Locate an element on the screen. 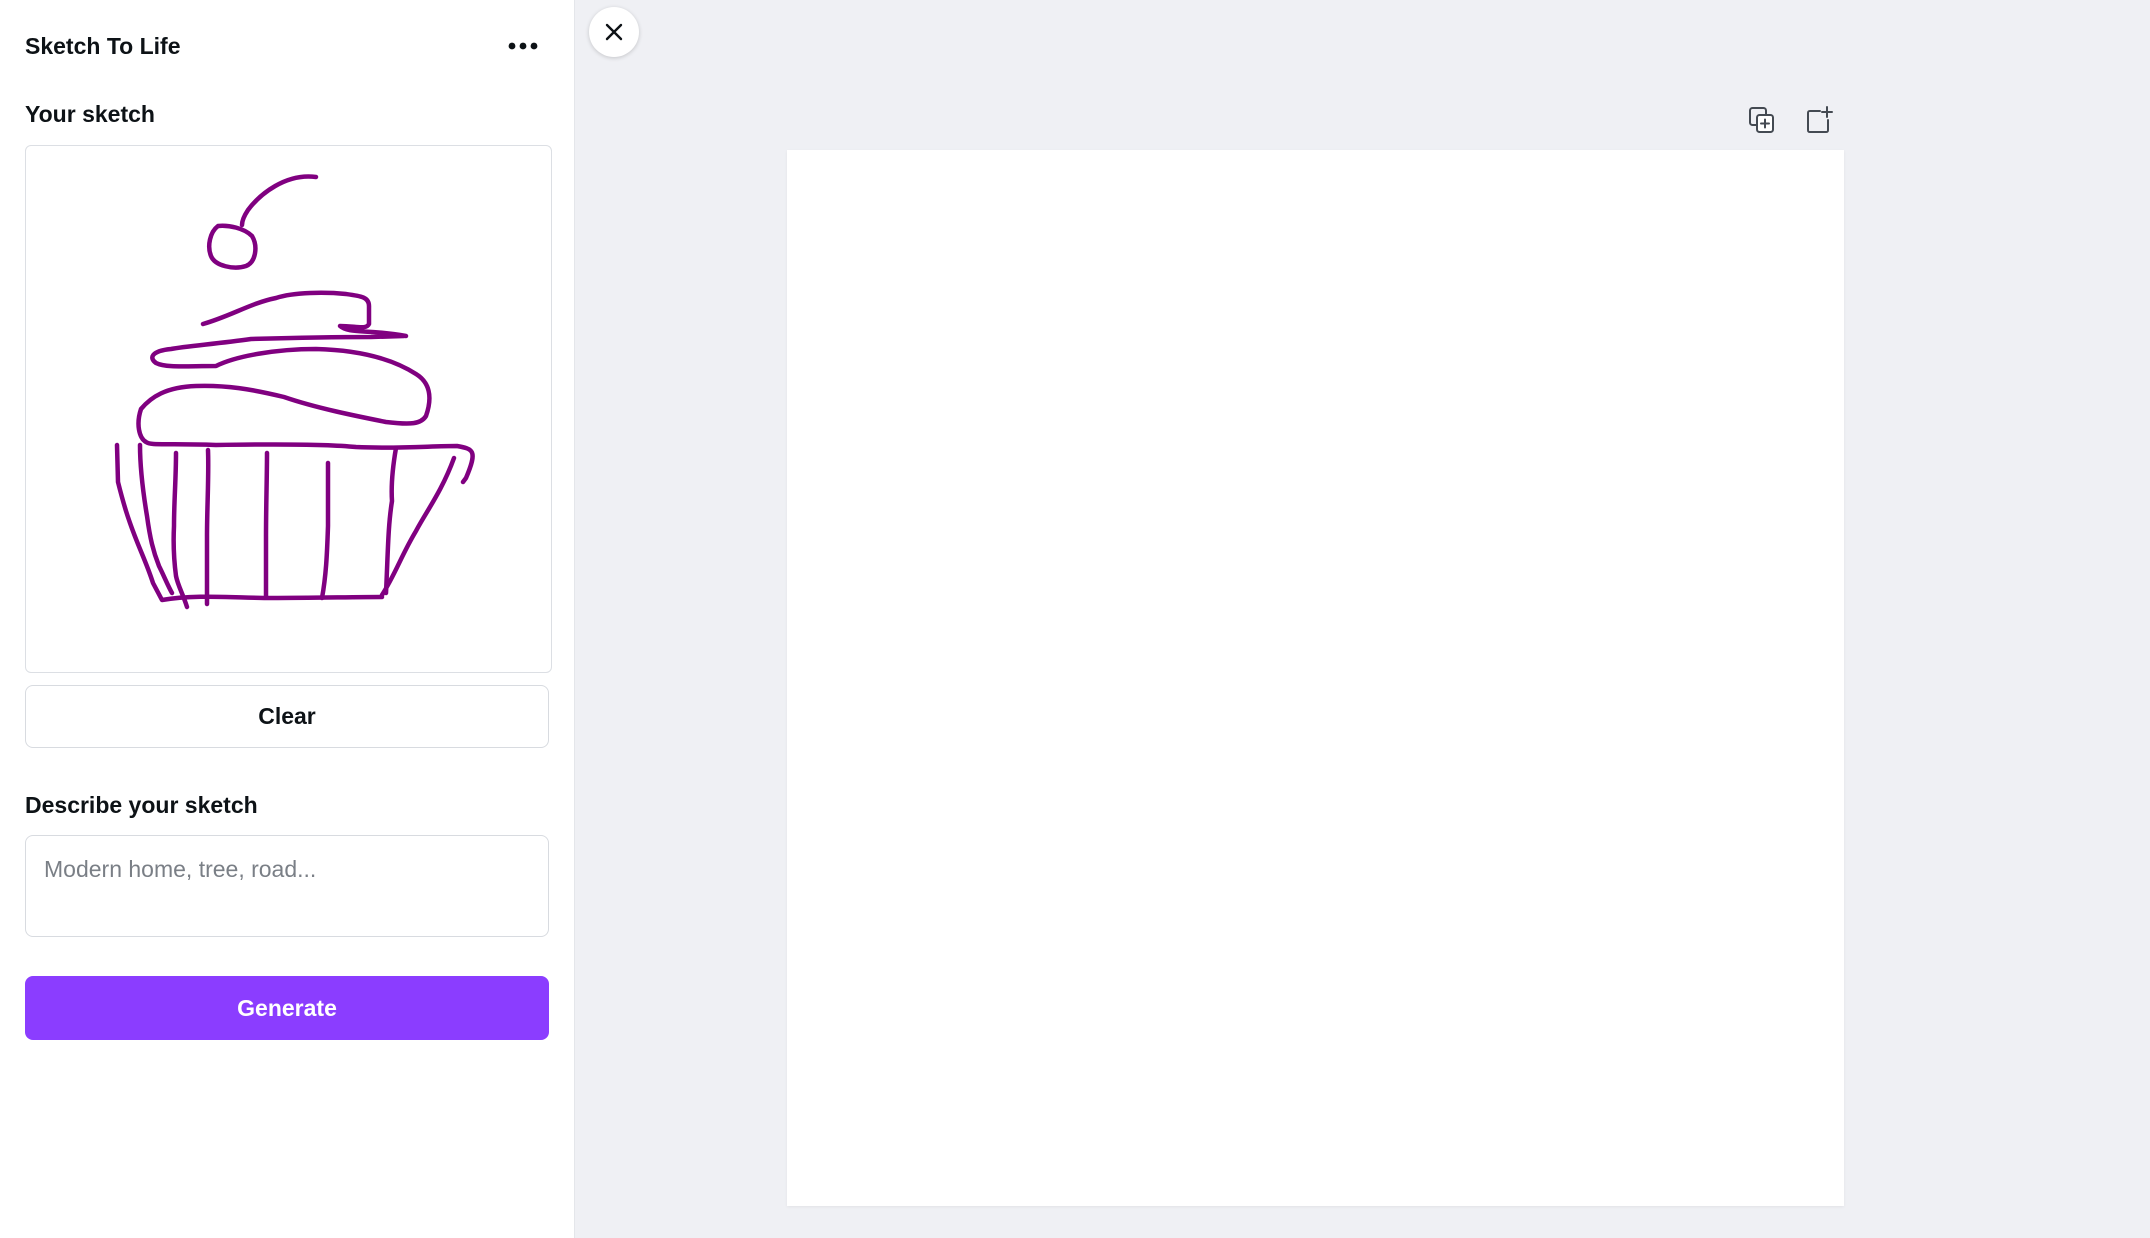 This screenshot has height=1238, width=2150. panel-title: Sketch To Life is located at coordinates (103, 45).